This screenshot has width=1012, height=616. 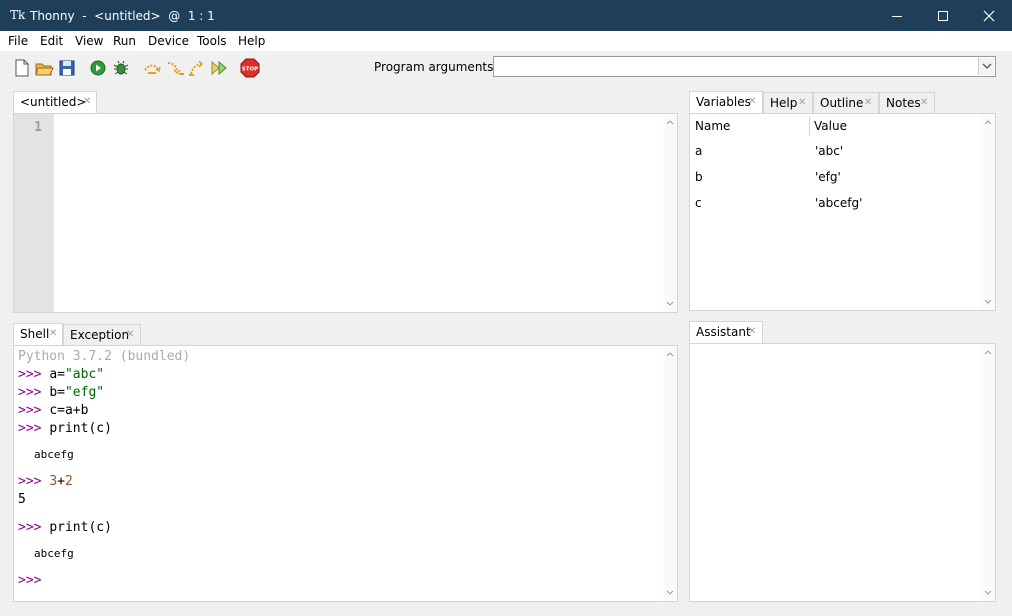 What do you see at coordinates (698, 151) in the screenshot?
I see `variable-name: a` at bounding box center [698, 151].